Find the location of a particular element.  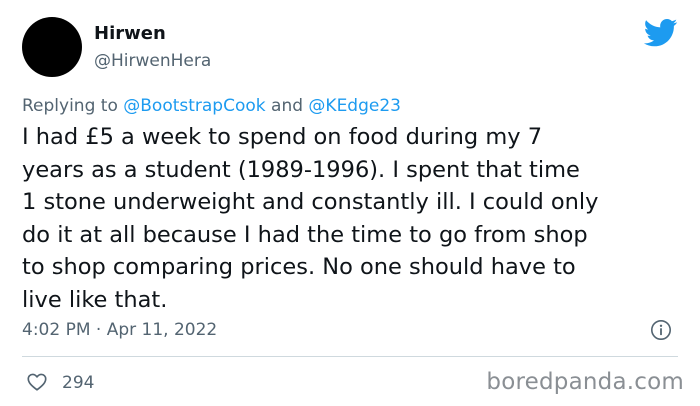

watermark: boredpanda.com is located at coordinates (585, 382).